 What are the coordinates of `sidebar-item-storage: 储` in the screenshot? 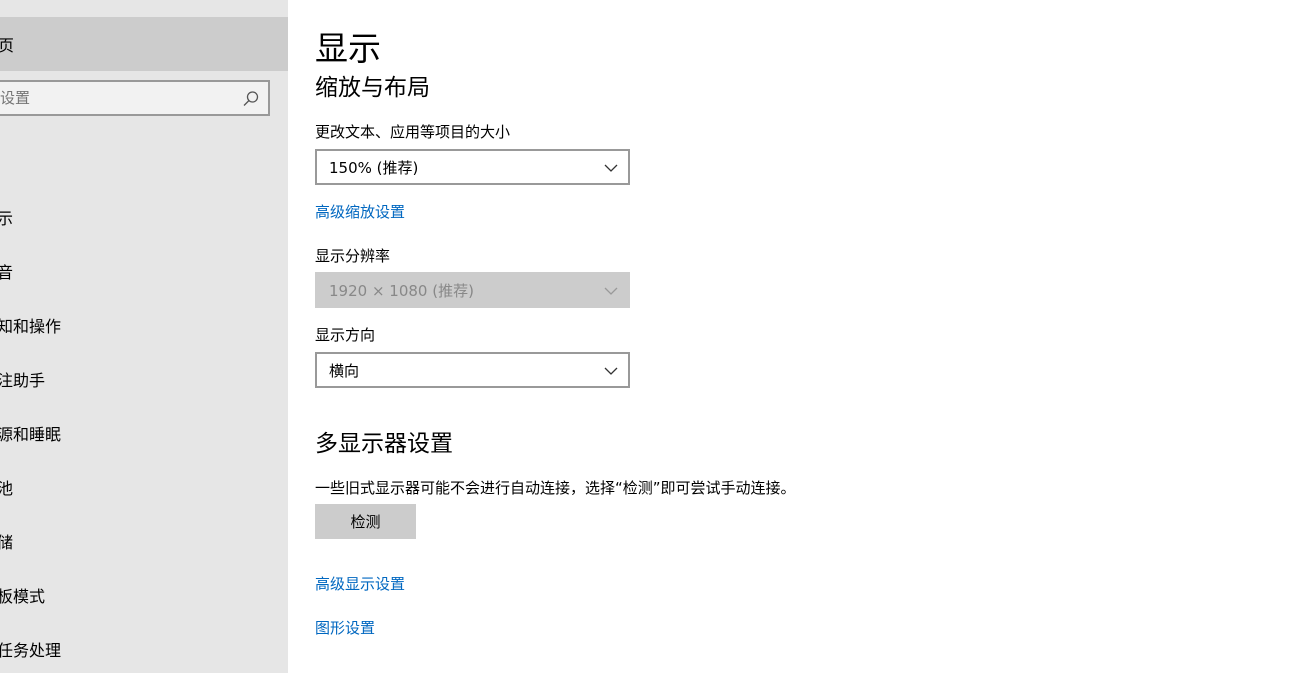 It's located at (144, 541).